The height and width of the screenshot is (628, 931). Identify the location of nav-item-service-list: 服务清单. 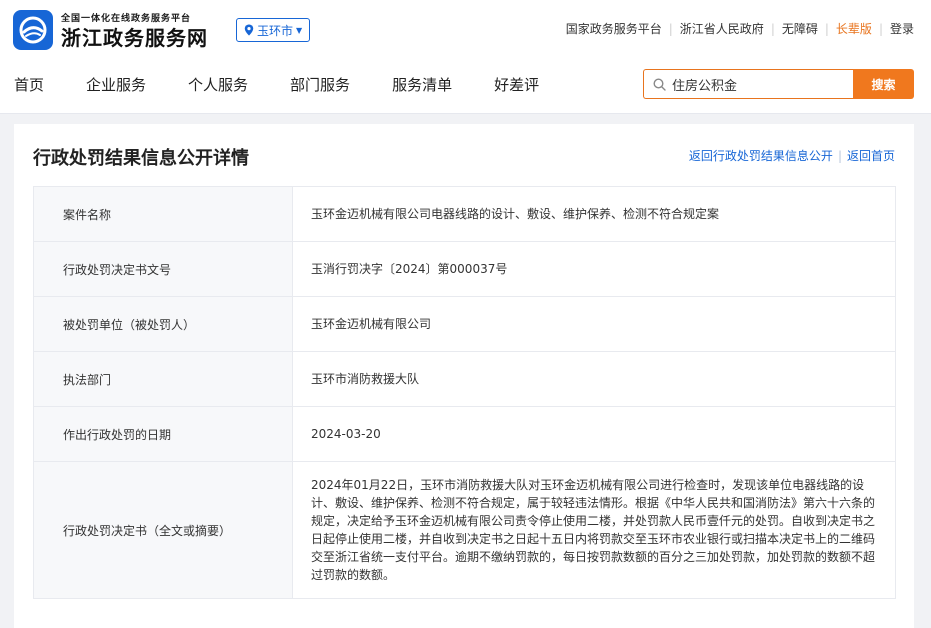
(422, 84).